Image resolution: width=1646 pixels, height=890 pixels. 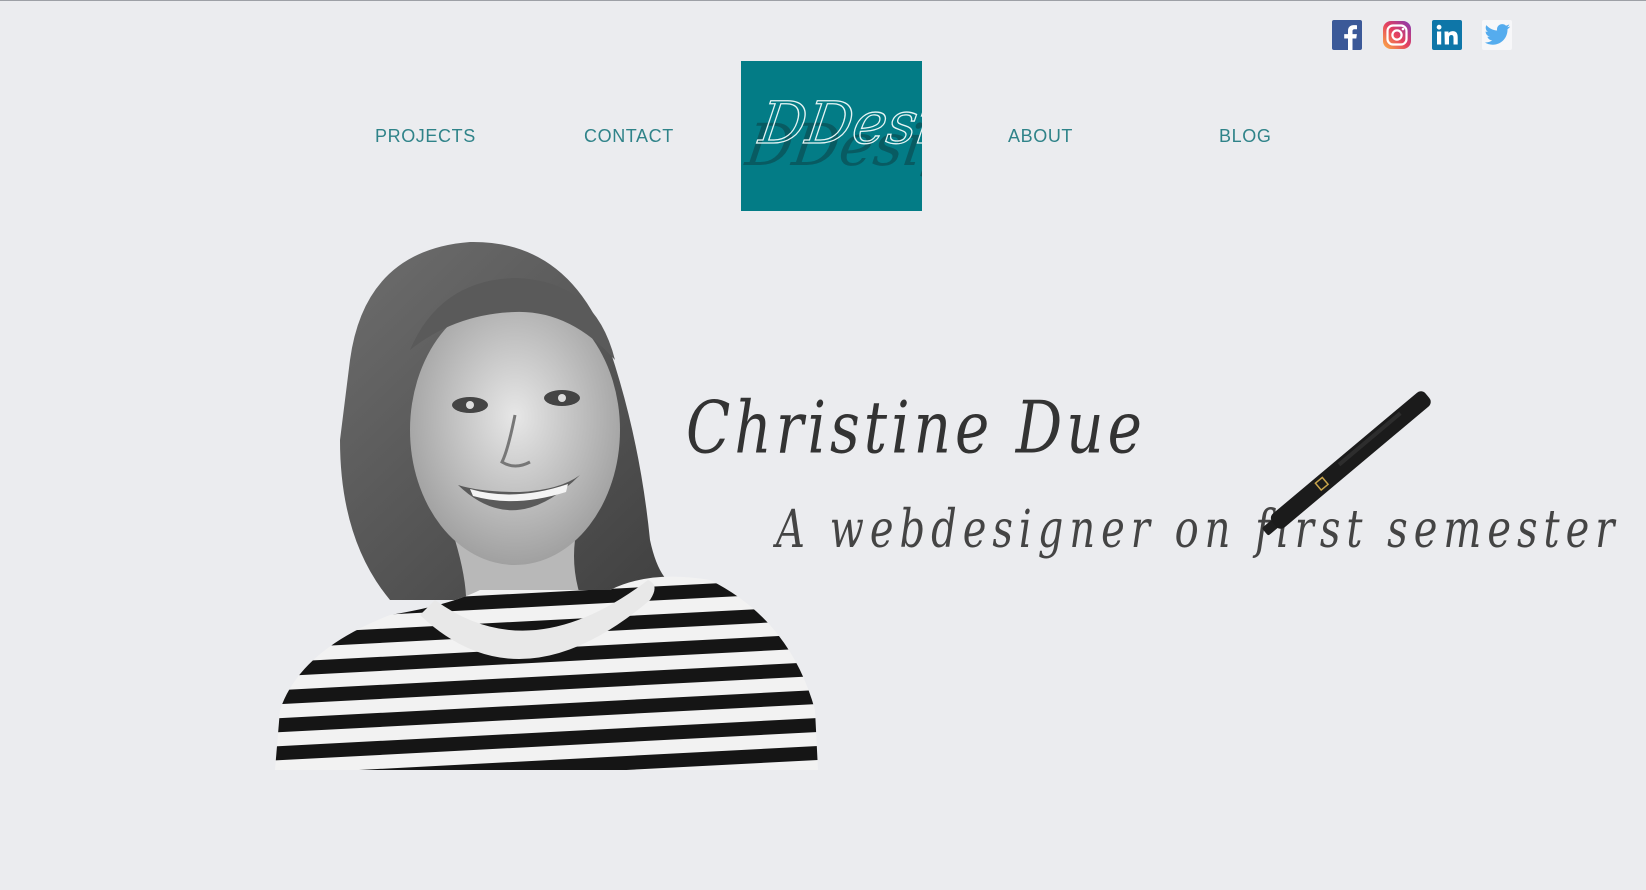 What do you see at coordinates (1198, 530) in the screenshot?
I see `hero-tagline: A webdesigner on first semester` at bounding box center [1198, 530].